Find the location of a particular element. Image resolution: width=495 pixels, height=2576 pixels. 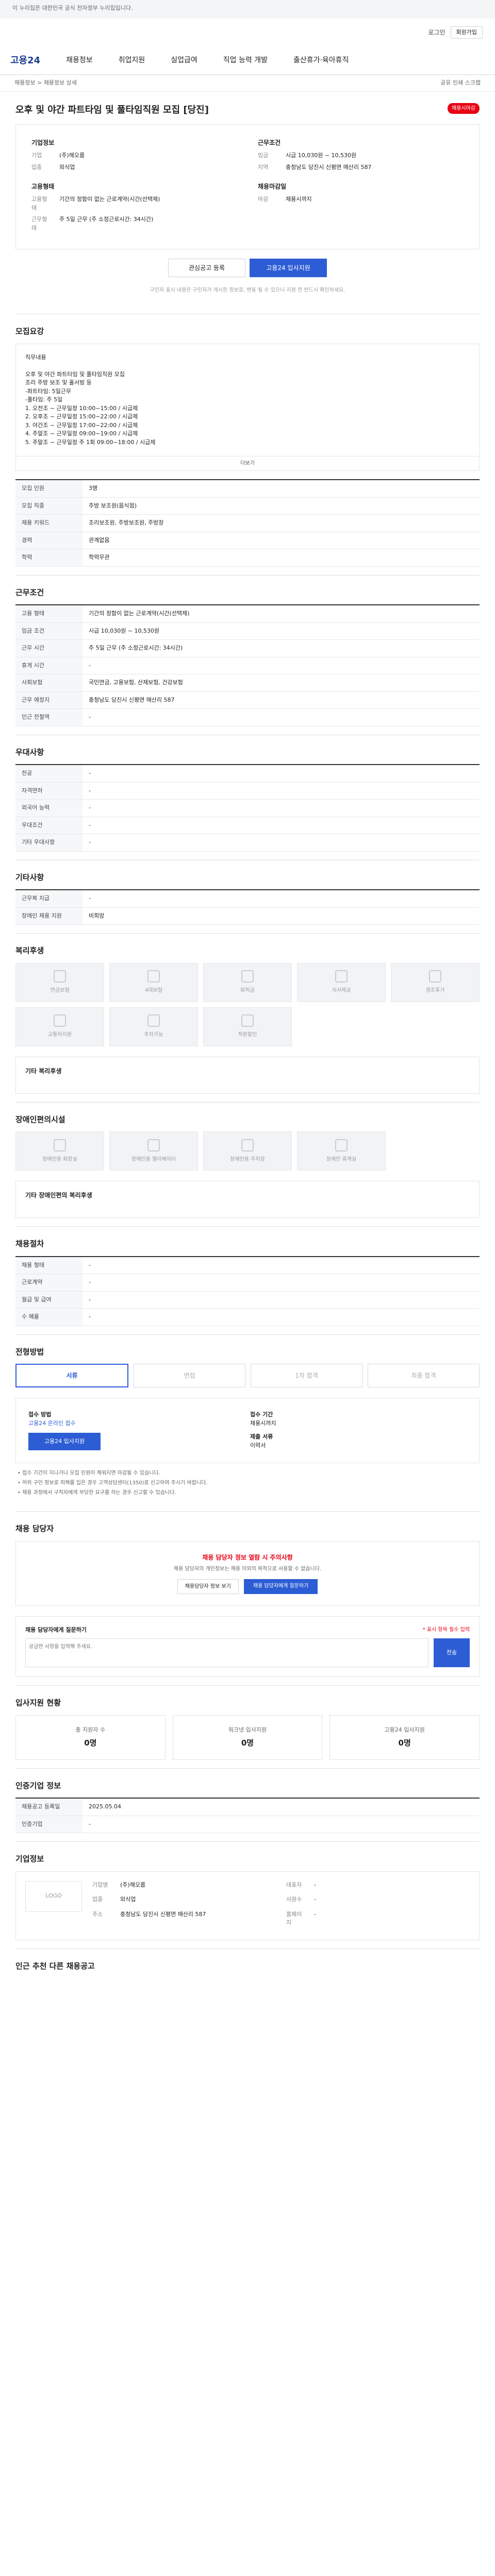

company-summary: 기업정보 기업 (주)해오름 업종 외식업 is located at coordinates (134, 156).